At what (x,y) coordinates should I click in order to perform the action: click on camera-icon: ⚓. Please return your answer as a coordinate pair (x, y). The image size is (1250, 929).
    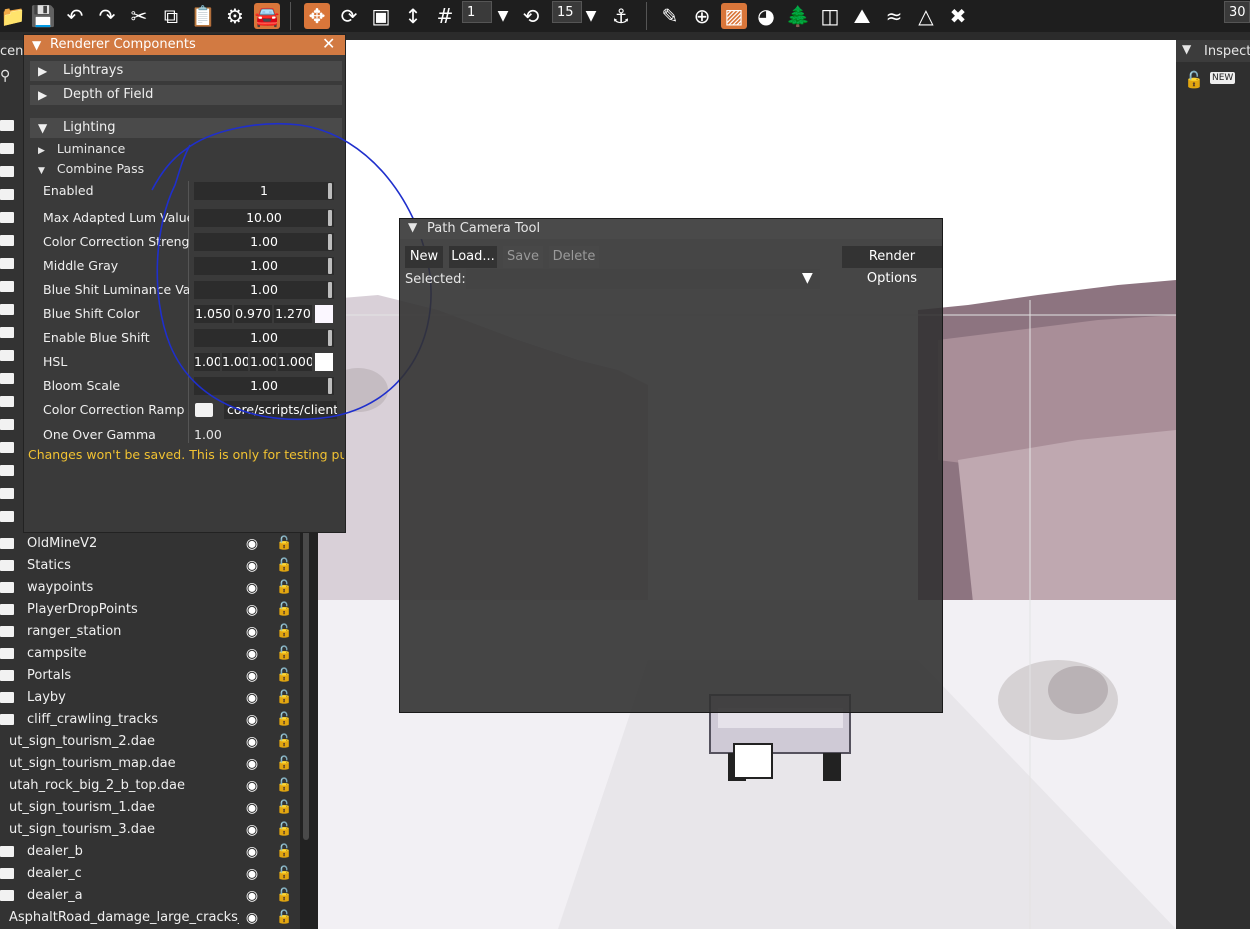
    Looking at the image, I should click on (621, 16).